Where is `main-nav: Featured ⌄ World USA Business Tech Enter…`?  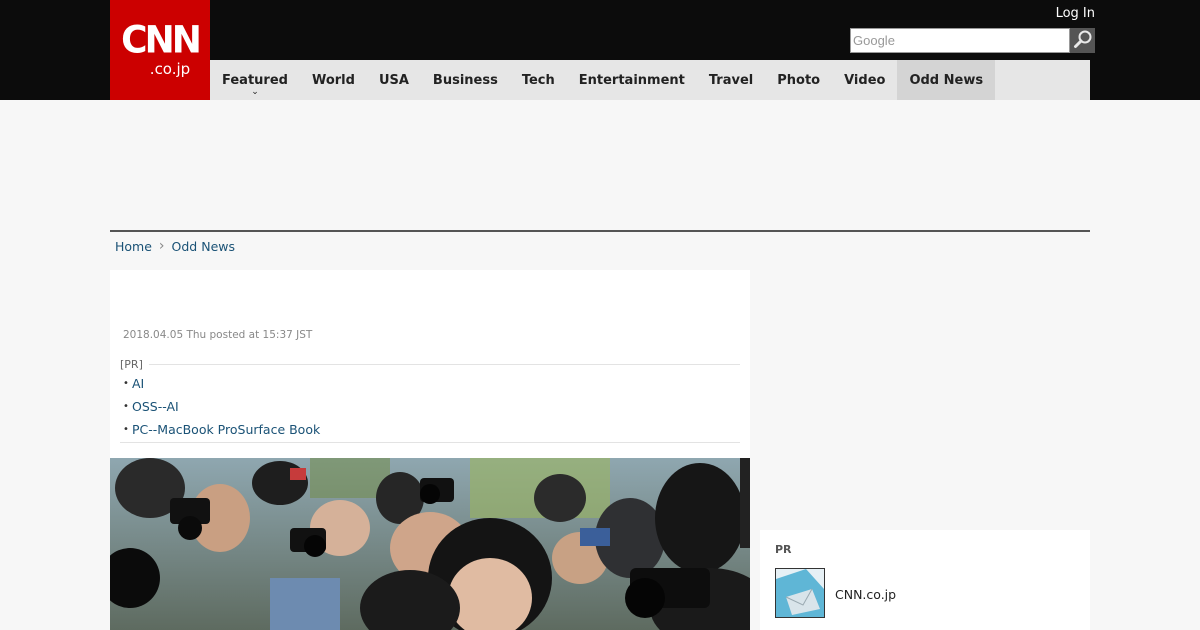 main-nav: Featured ⌄ World USA Business Tech Enter… is located at coordinates (650, 80).